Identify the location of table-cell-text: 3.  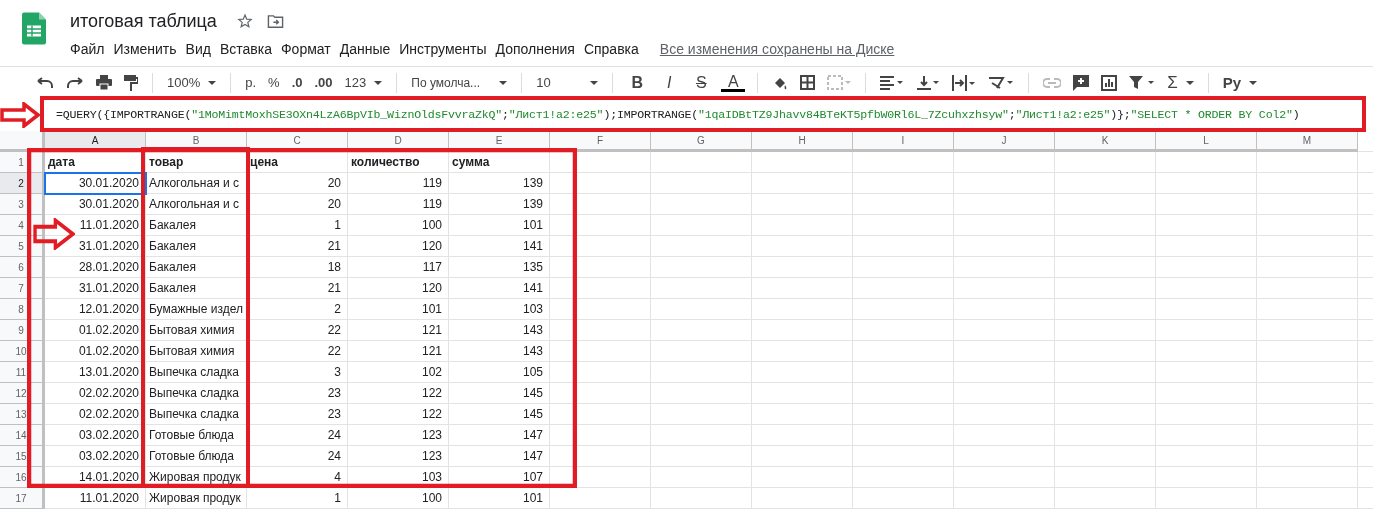
(337, 372).